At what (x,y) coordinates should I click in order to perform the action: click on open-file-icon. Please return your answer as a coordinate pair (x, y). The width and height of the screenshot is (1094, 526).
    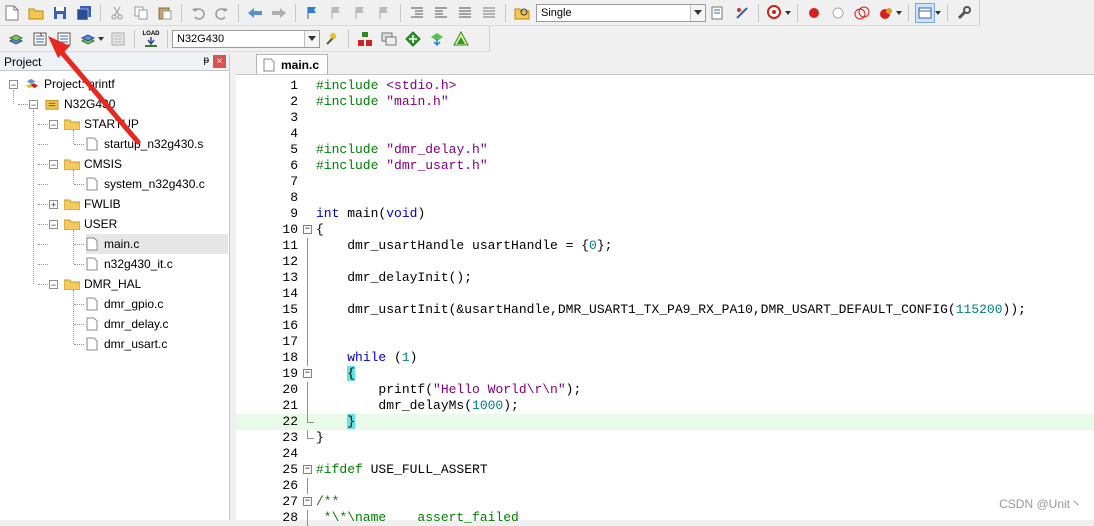
    Looking at the image, I should click on (36, 13).